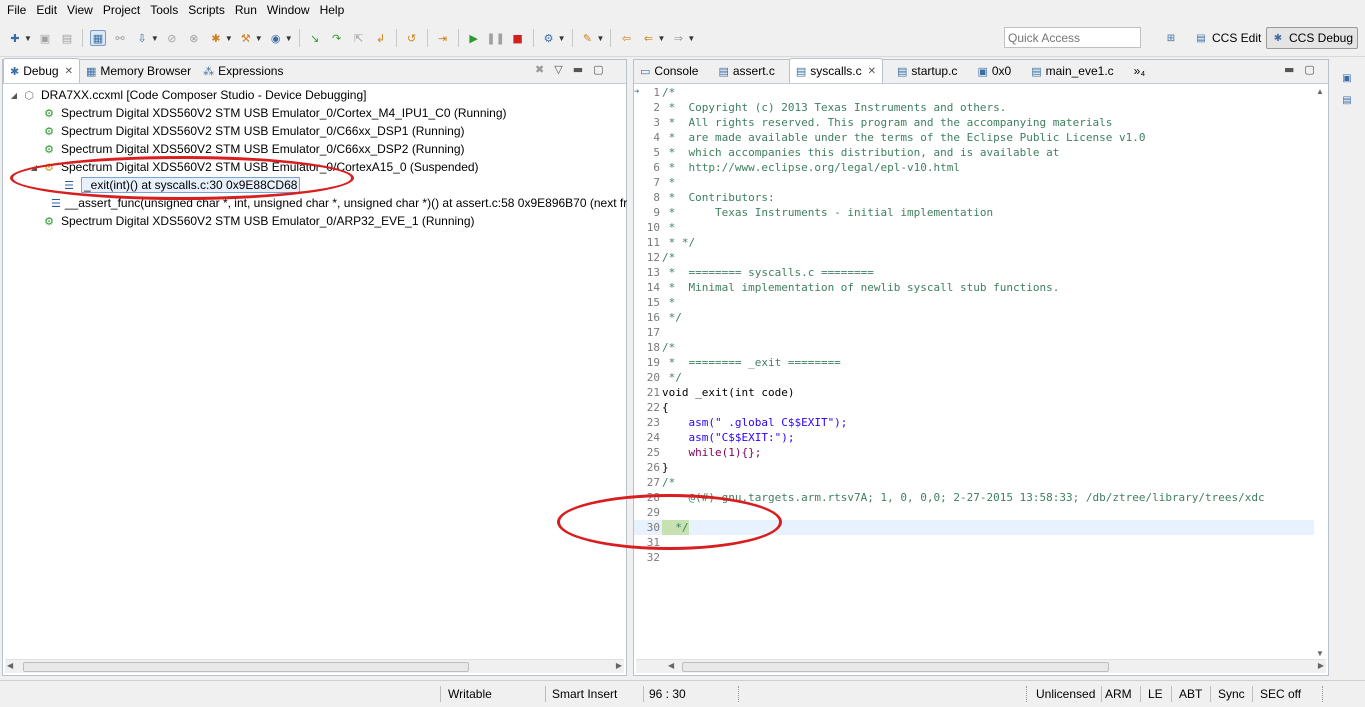 The width and height of the screenshot is (1365, 707). What do you see at coordinates (1072, 37) in the screenshot?
I see `quick-access-input` at bounding box center [1072, 37].